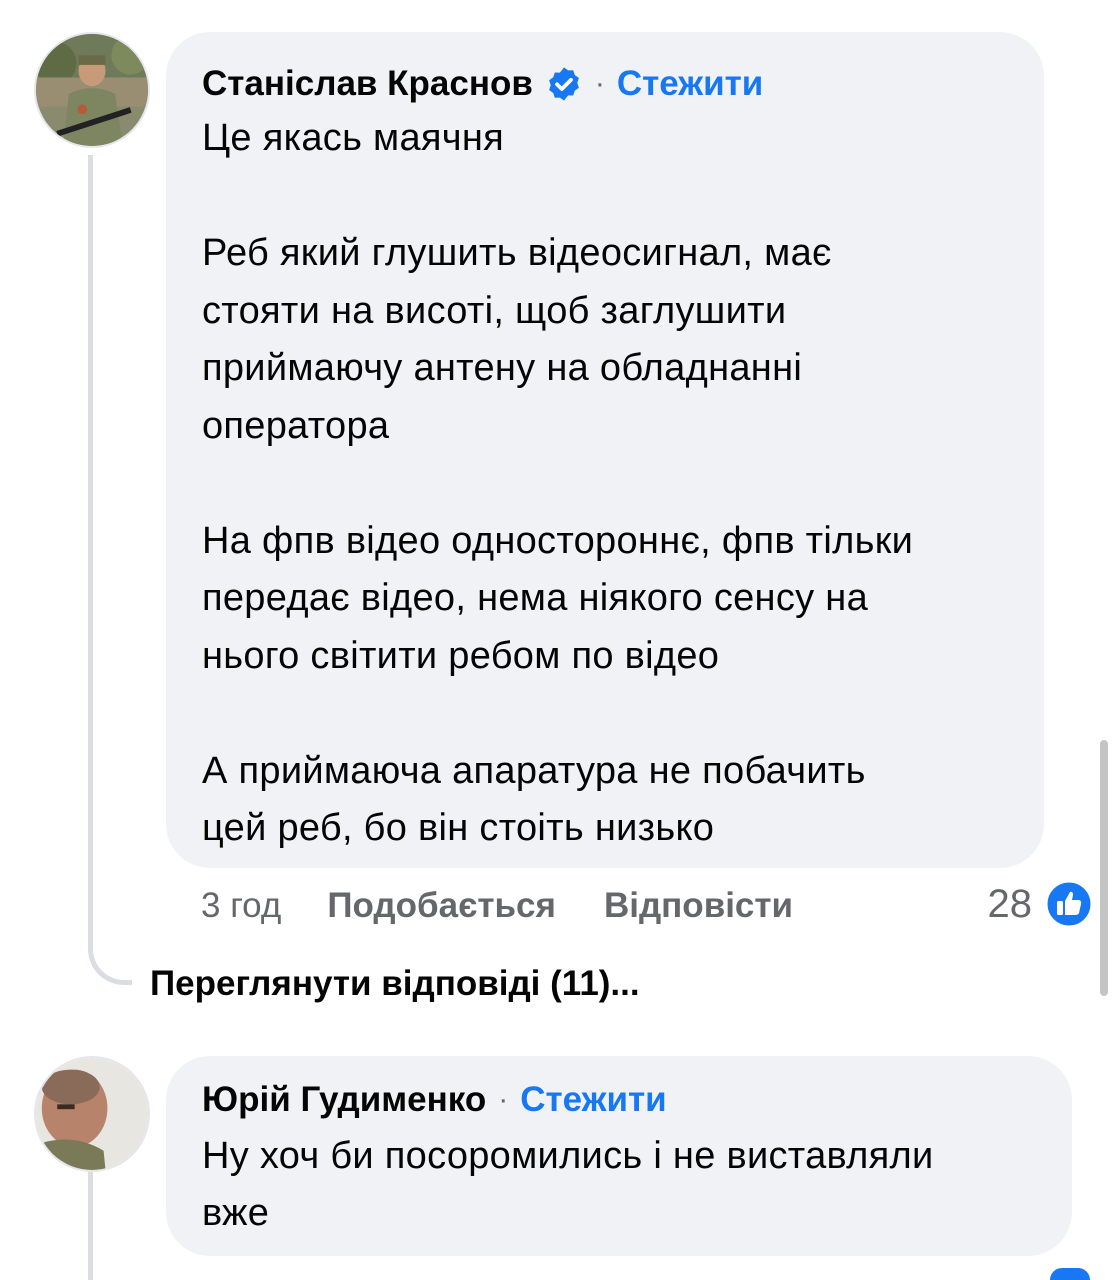 The width and height of the screenshot is (1116, 1280). I want to click on reaction-summary: 28, so click(1041, 904).